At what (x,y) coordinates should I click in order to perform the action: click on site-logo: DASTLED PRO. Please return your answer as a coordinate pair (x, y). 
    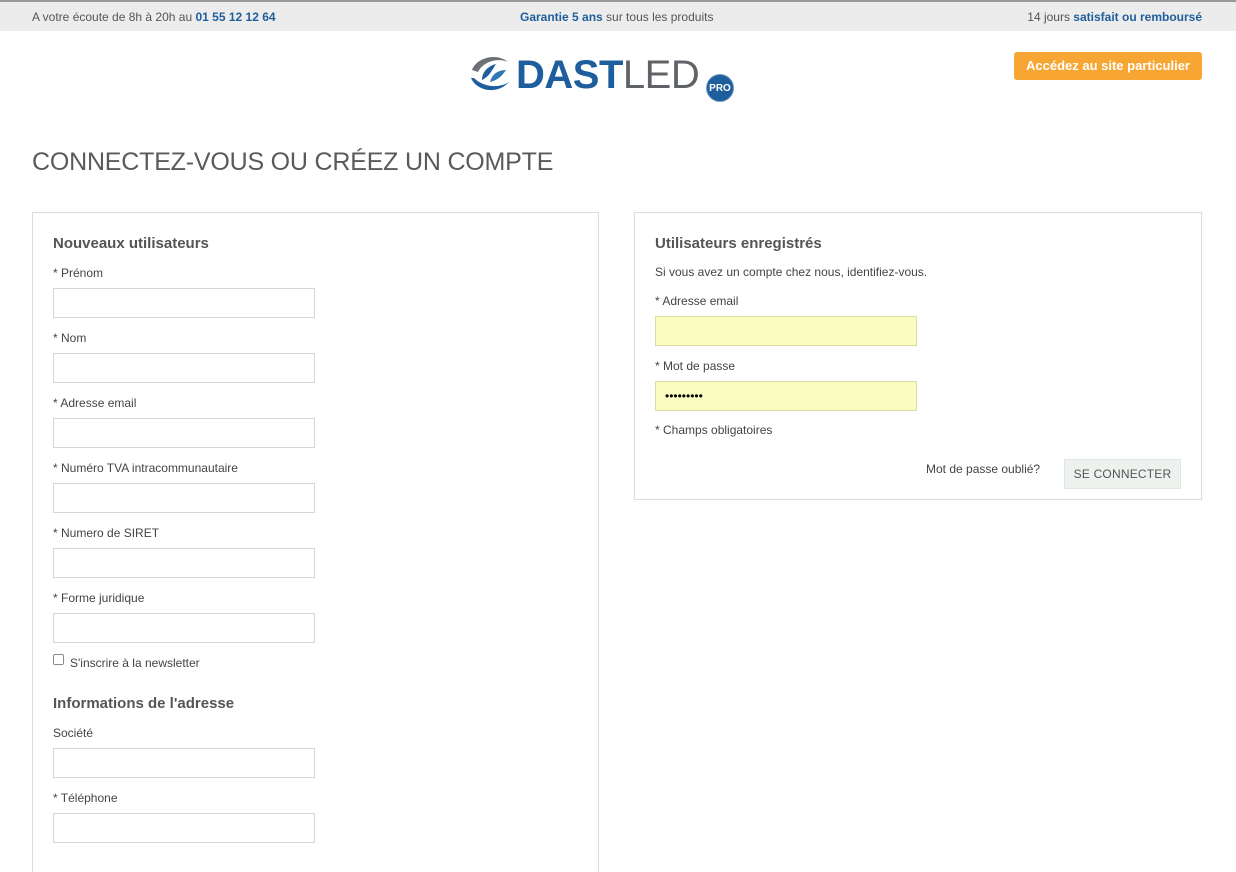
    Looking at the image, I should click on (602, 76).